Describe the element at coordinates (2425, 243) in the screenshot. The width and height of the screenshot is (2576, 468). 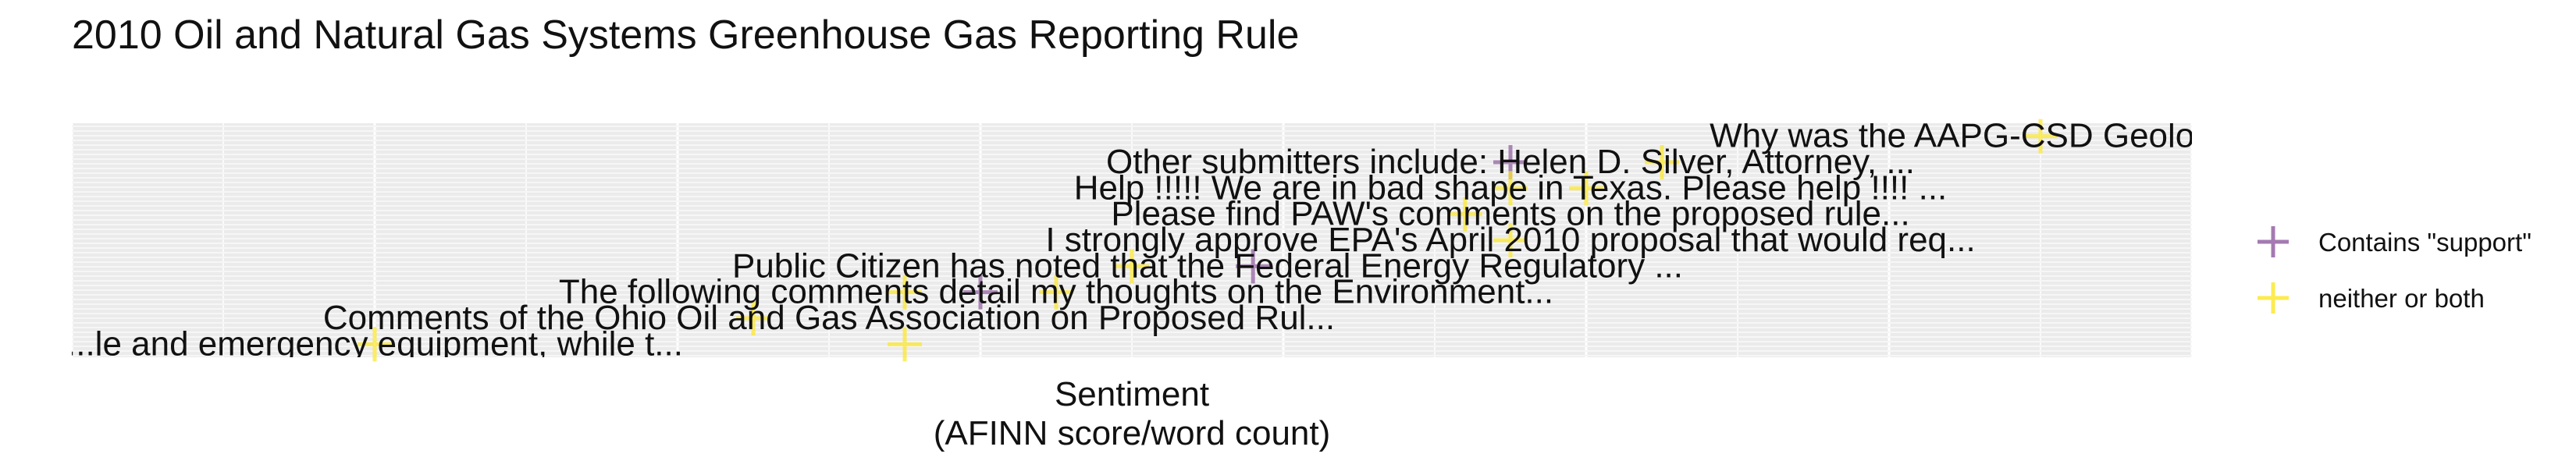
I see `legend-item-label: Contains "support"` at that location.